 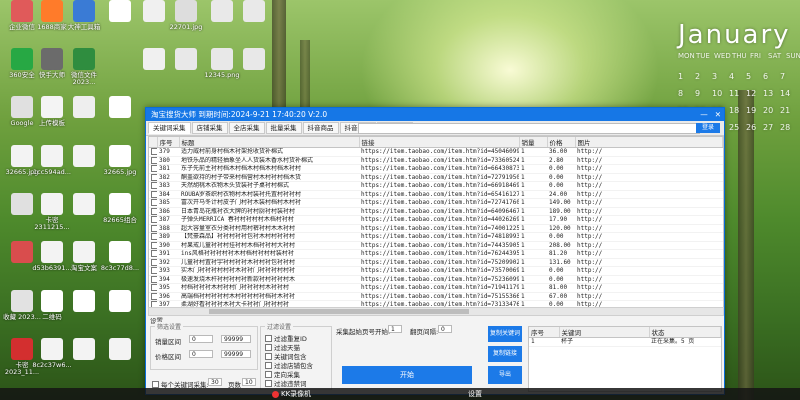 I want to click on calendar-day: 7, so click(x=788, y=76).